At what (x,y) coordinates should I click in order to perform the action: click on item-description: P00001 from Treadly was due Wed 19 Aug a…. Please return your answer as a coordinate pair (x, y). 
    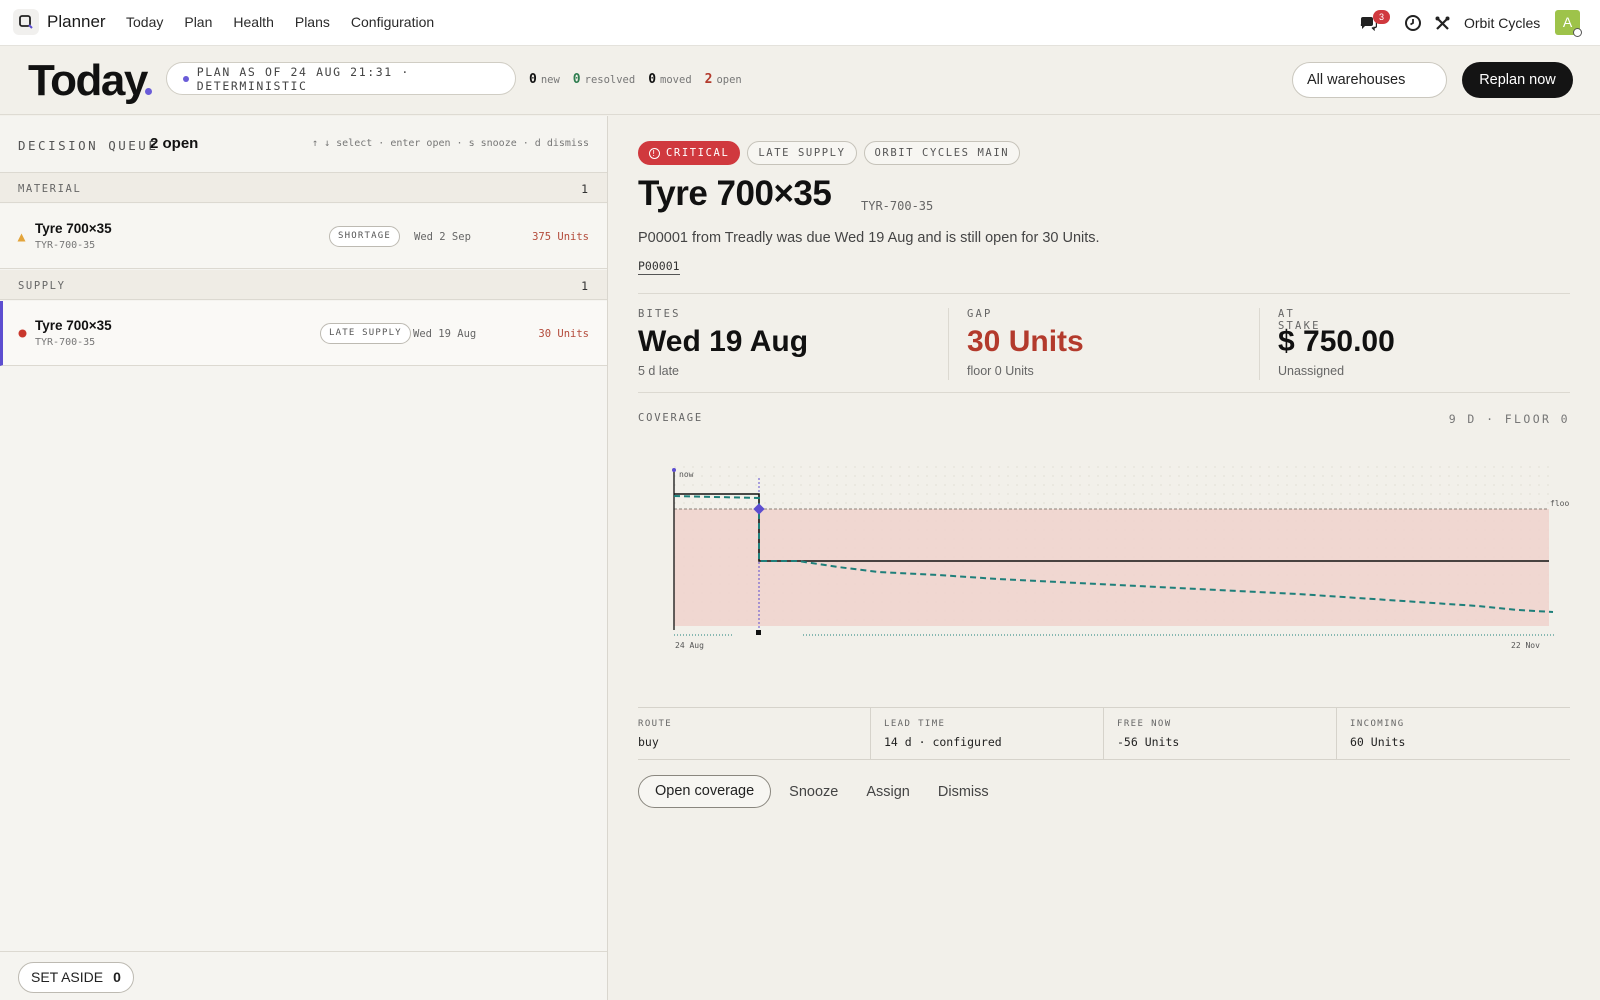
    Looking at the image, I should click on (869, 238).